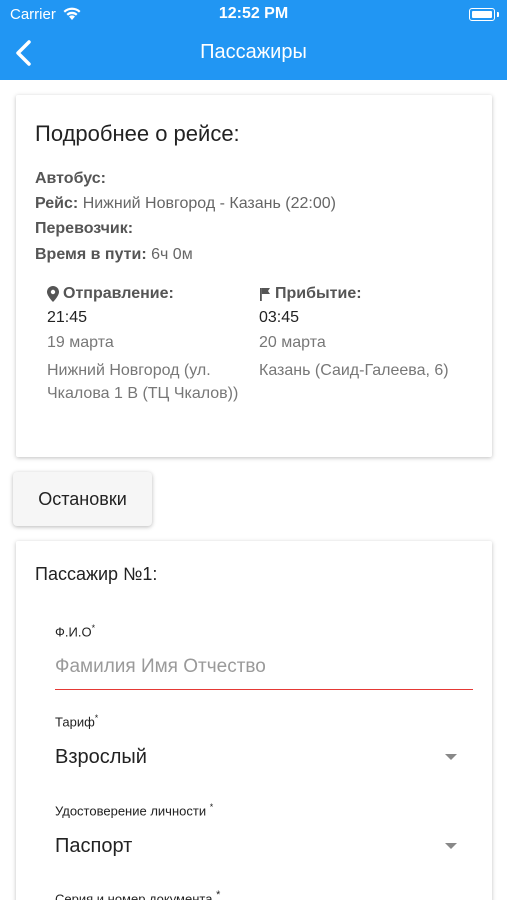  Describe the element at coordinates (354, 370) in the screenshot. I see `arrival-address: Казань (Саид-Галеева, 6)` at that location.